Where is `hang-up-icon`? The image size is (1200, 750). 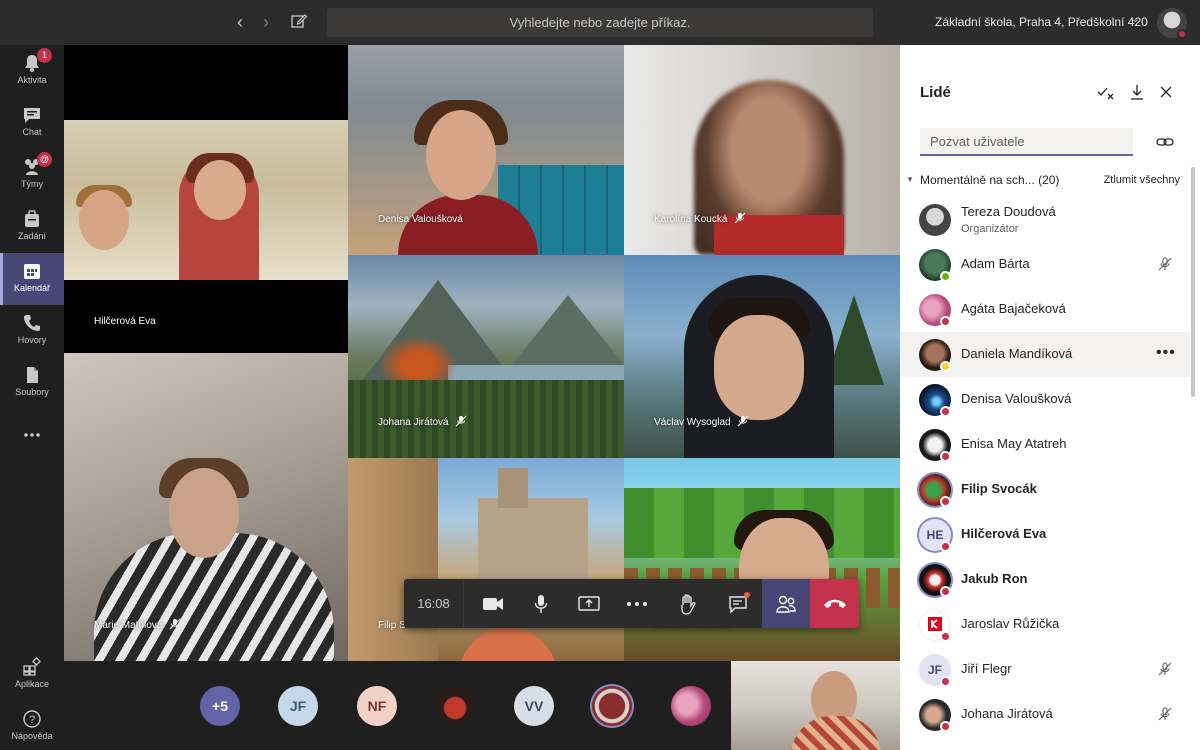
hang-up-icon is located at coordinates (834, 603).